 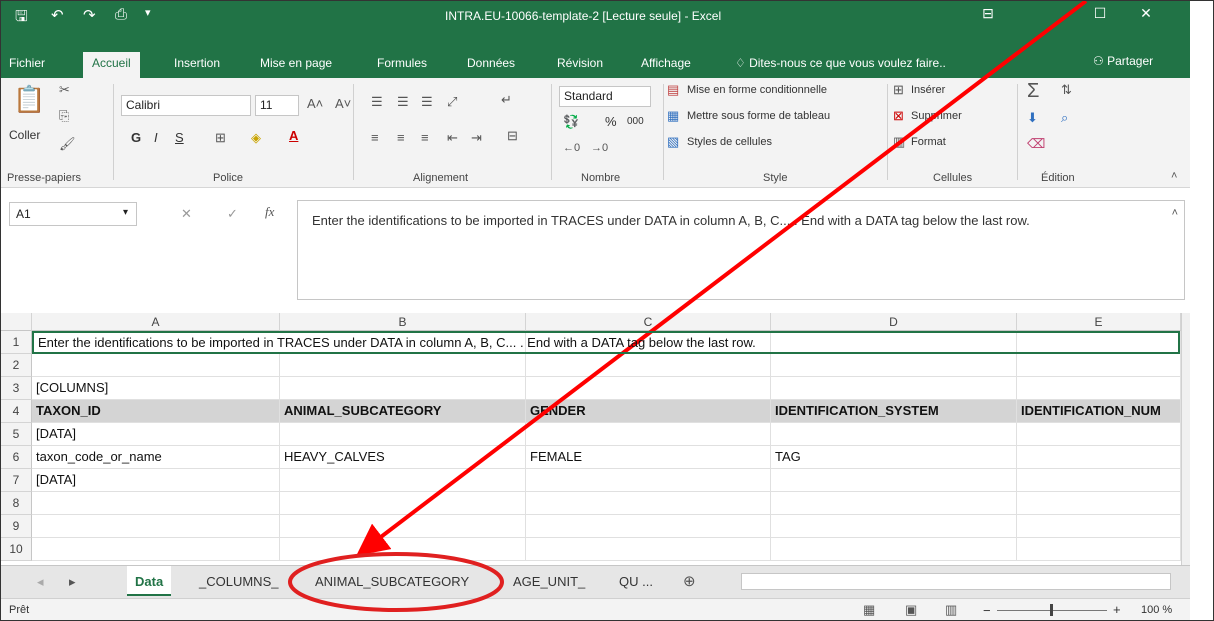 What do you see at coordinates (894, 322) in the screenshot?
I see `column-header-d: D` at bounding box center [894, 322].